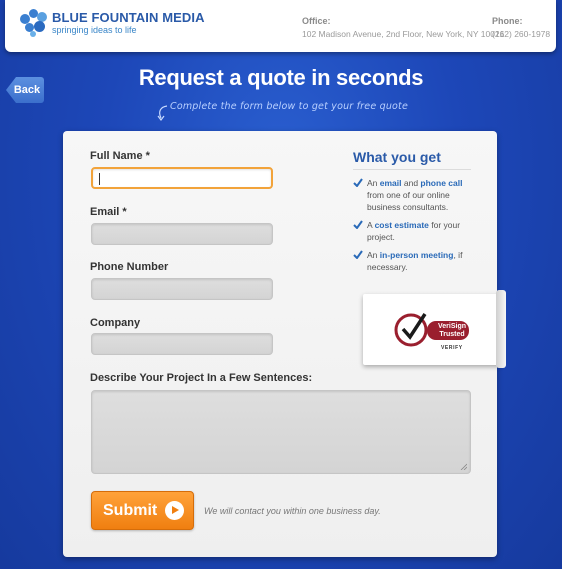 The height and width of the screenshot is (569, 562). Describe the element at coordinates (182, 344) in the screenshot. I see `company-input` at that location.